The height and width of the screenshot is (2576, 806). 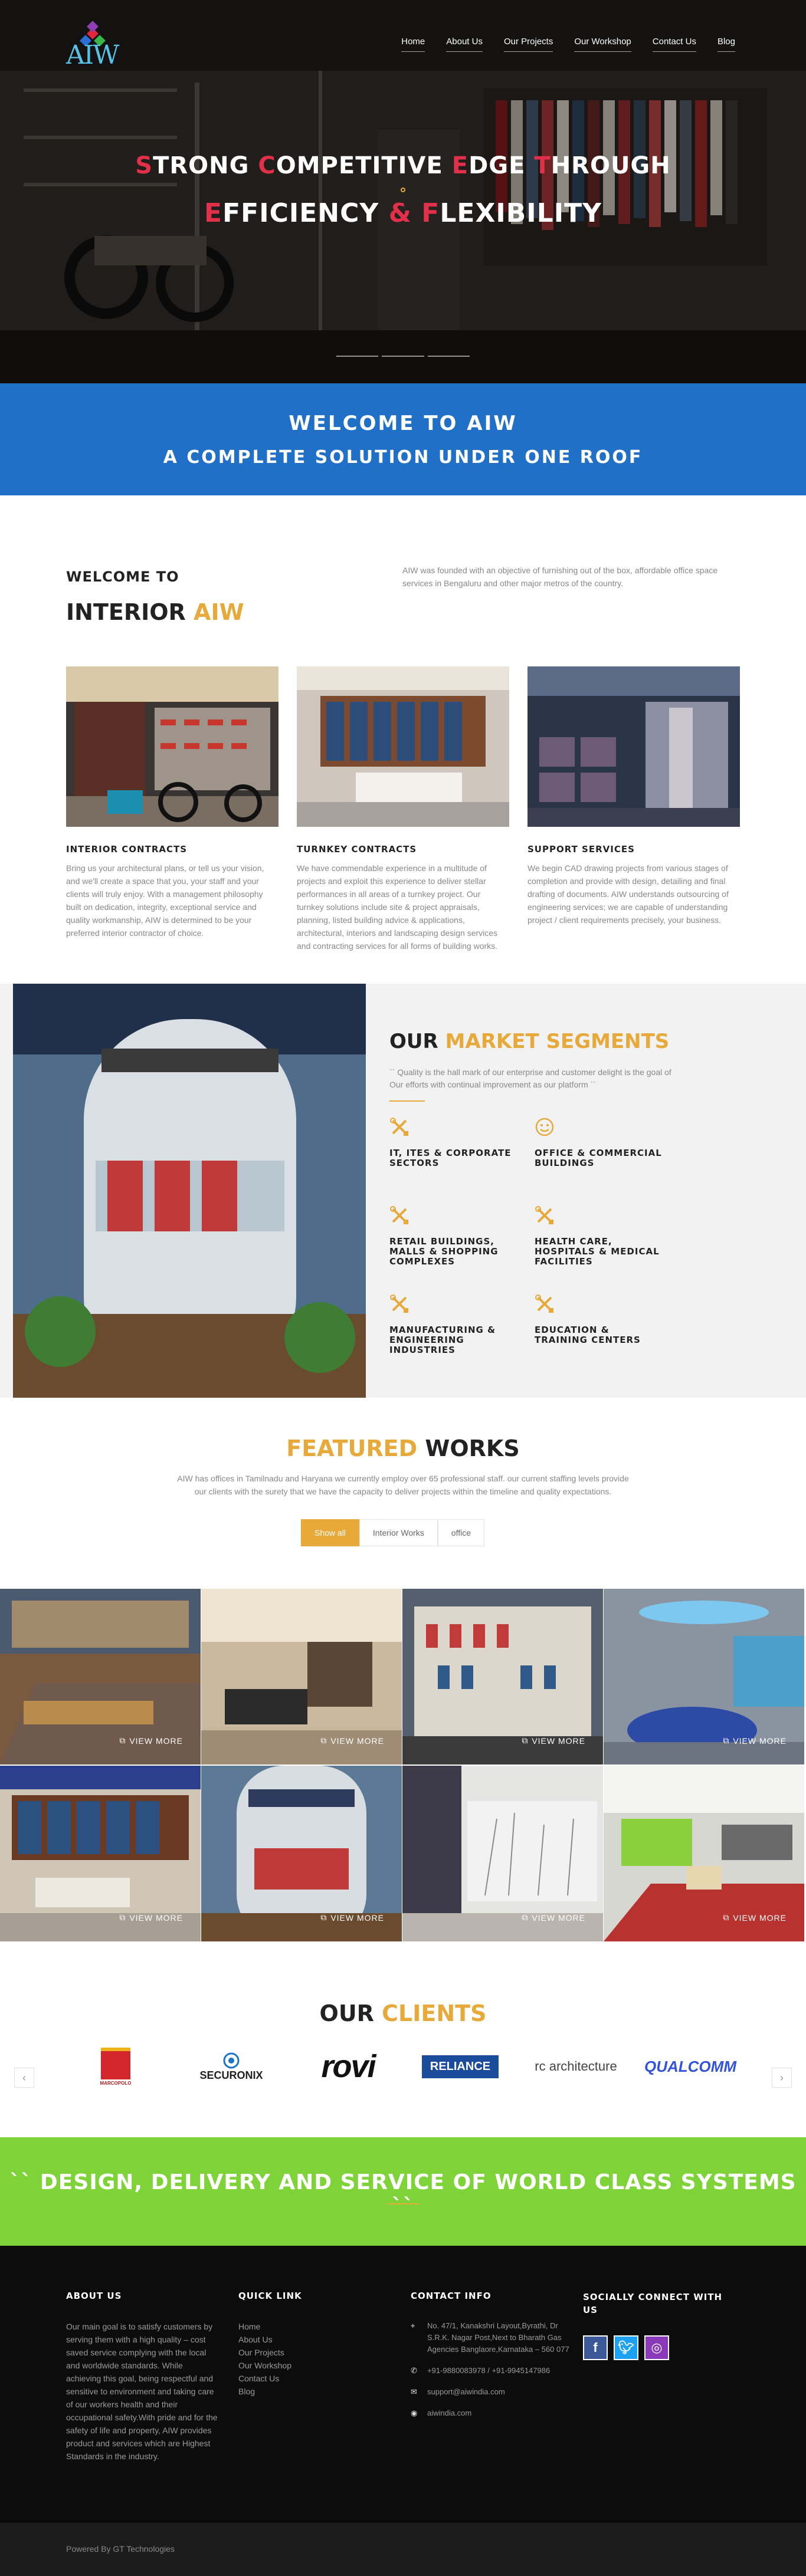 What do you see at coordinates (403, 746) in the screenshot?
I see `service-turnkey-image` at bounding box center [403, 746].